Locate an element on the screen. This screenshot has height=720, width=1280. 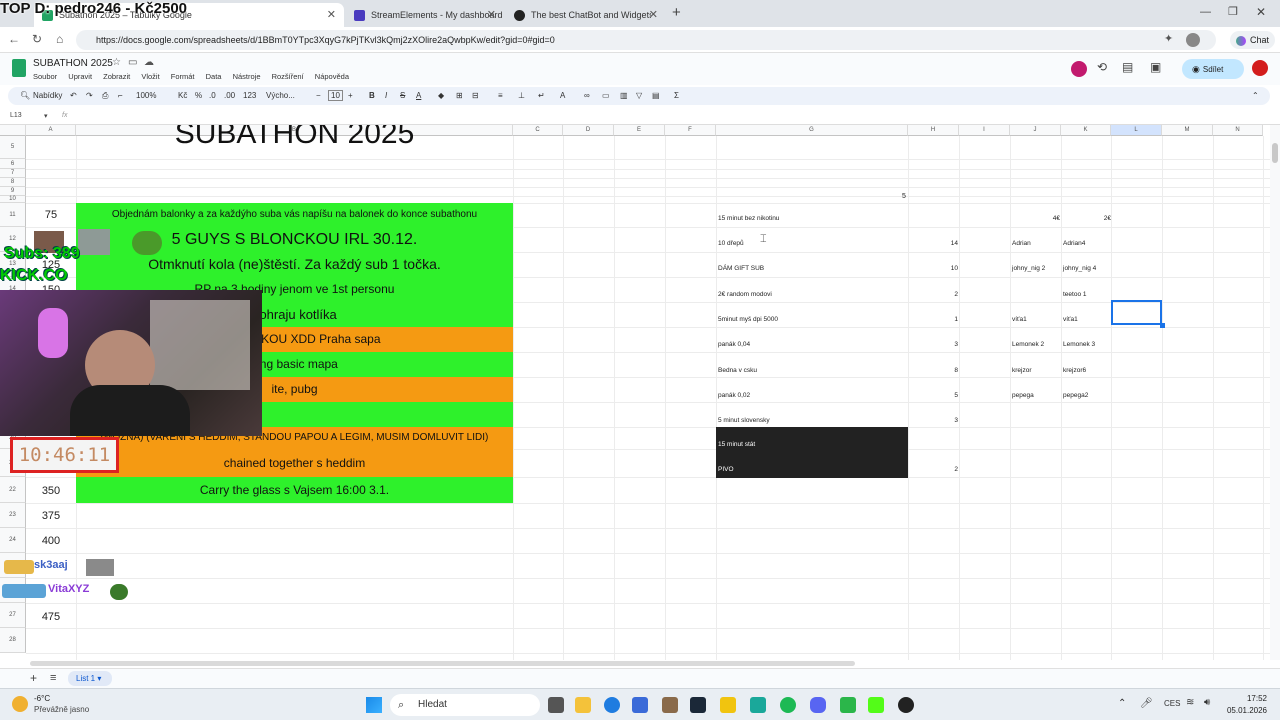
maximize-icon: ❐ is located at coordinates (1233, 11).